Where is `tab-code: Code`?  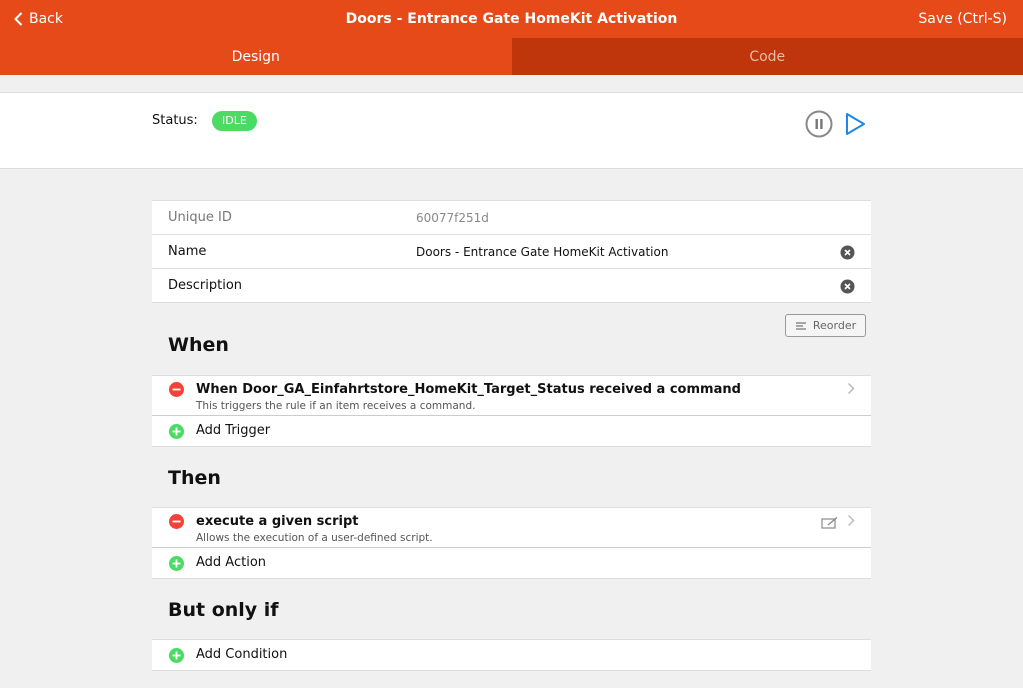
tab-code: Code is located at coordinates (767, 56).